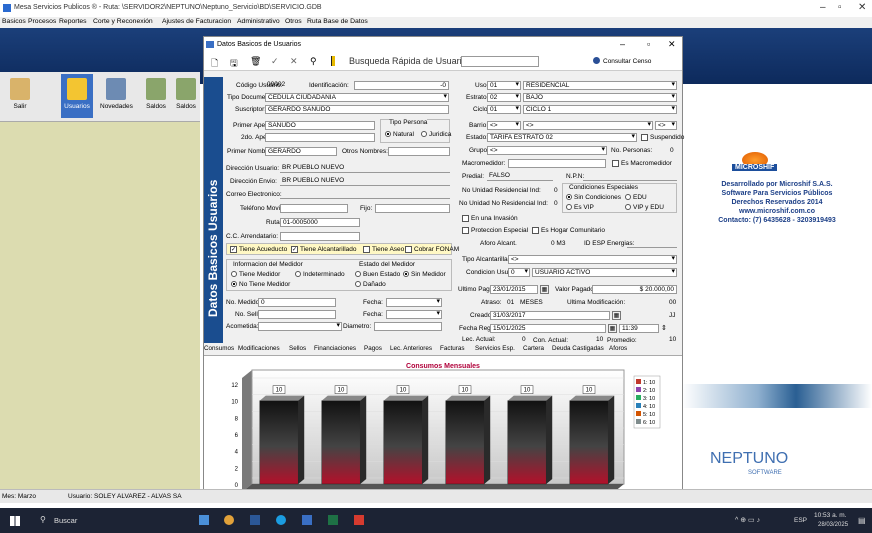 The width and height of the screenshot is (872, 533). What do you see at coordinates (275, 61) in the screenshot?
I see `accept-icon: ✓` at bounding box center [275, 61].